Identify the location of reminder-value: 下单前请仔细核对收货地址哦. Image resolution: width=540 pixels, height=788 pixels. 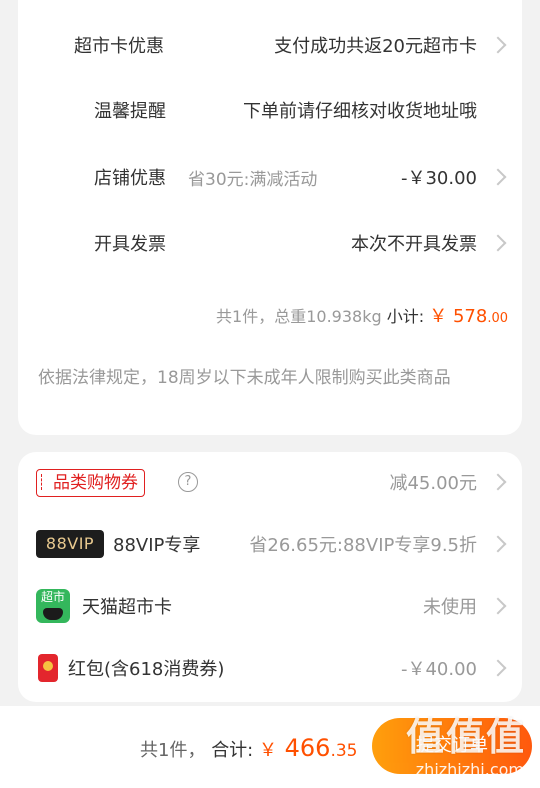
(360, 111).